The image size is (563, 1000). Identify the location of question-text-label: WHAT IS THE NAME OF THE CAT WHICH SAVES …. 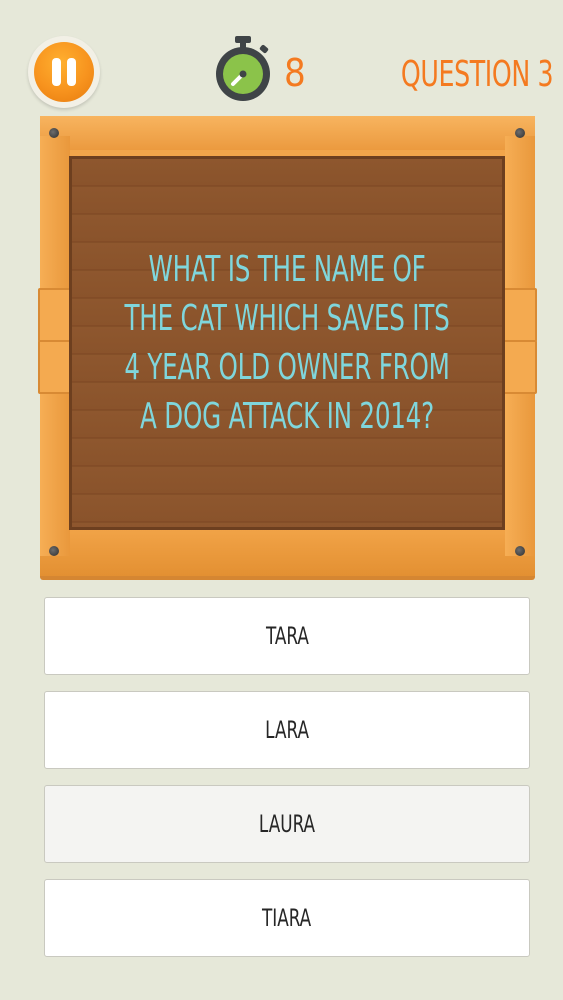
(287, 343).